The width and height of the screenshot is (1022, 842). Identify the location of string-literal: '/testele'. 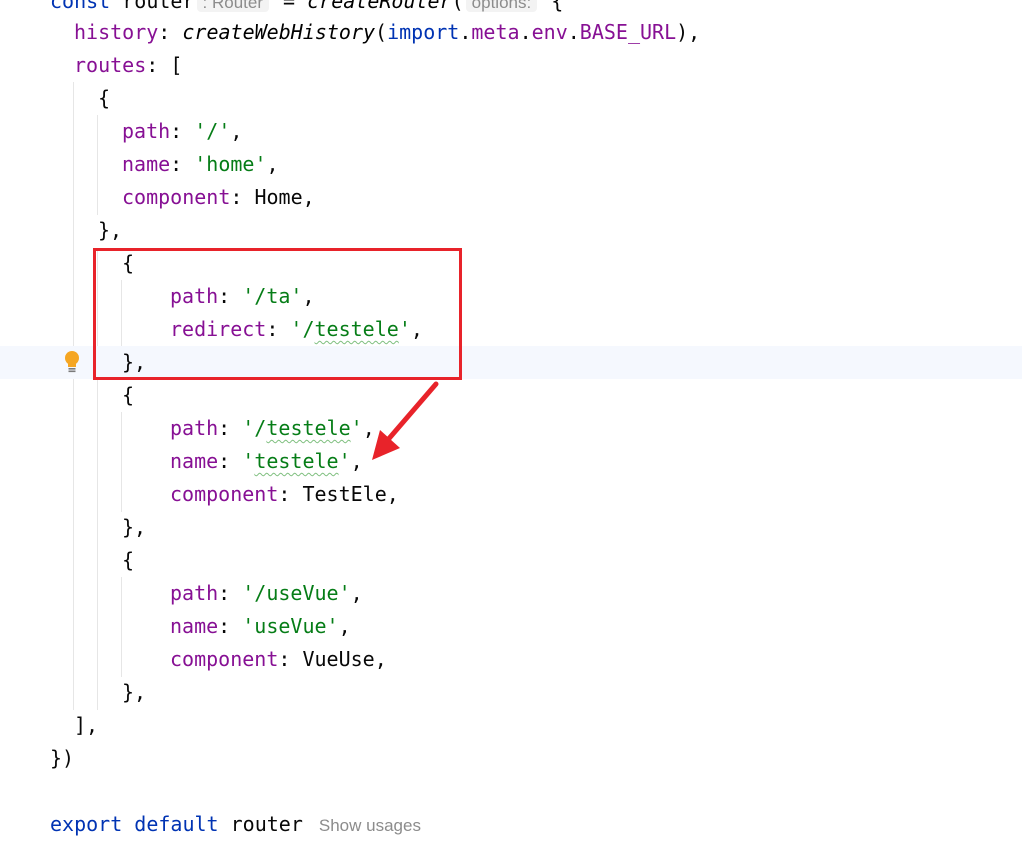
(302, 428).